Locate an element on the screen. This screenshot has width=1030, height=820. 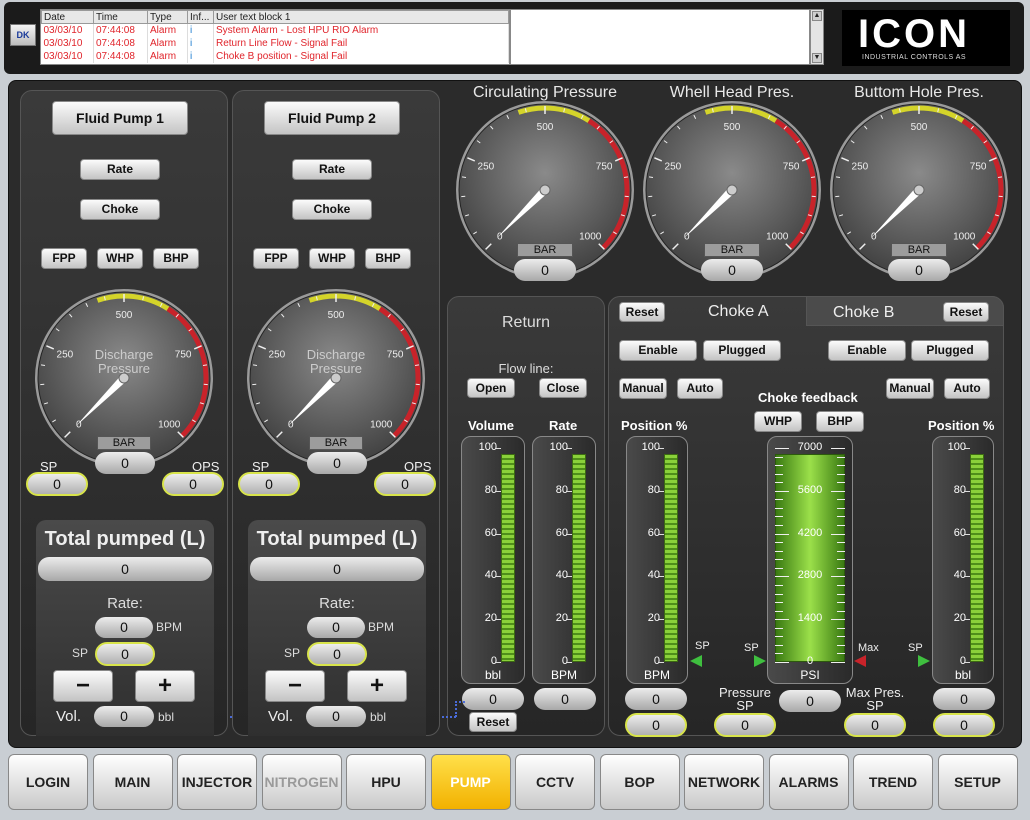
pump2-whp-button: WHP is located at coordinates (332, 258).